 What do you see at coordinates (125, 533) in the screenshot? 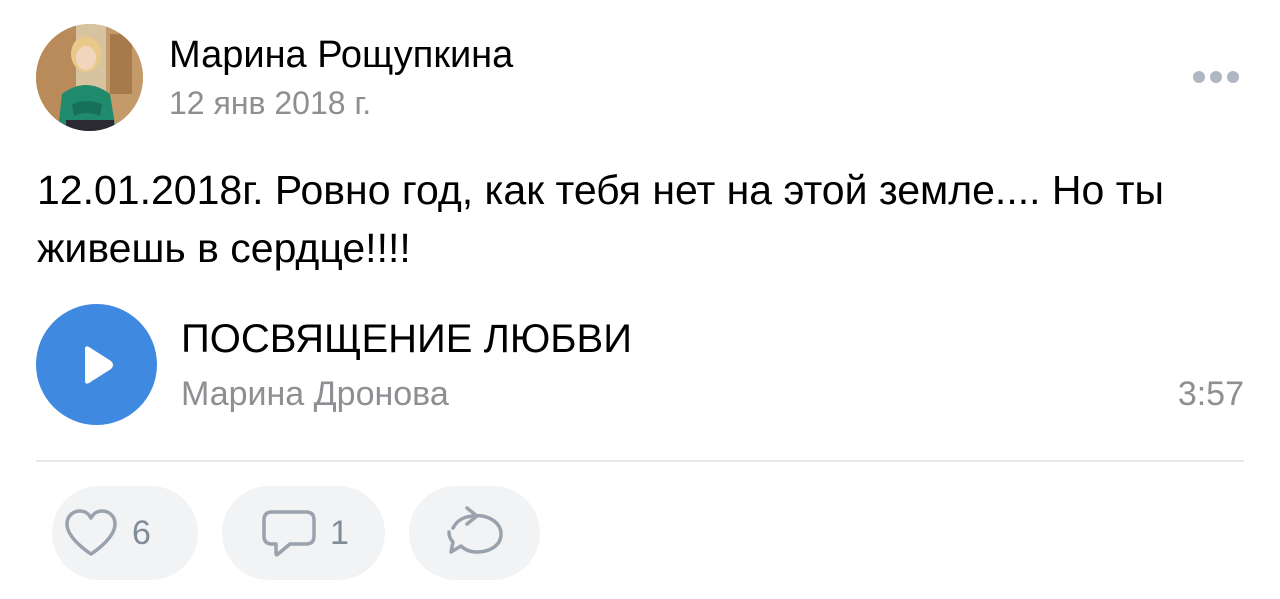
I see `like-button: 6` at bounding box center [125, 533].